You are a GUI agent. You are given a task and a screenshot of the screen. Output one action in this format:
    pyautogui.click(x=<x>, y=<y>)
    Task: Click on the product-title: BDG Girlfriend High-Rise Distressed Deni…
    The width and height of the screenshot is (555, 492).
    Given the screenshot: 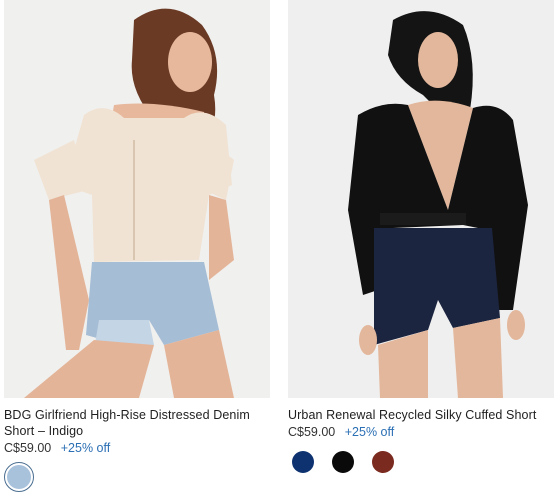 What is the action you would take?
    pyautogui.click(x=137, y=423)
    